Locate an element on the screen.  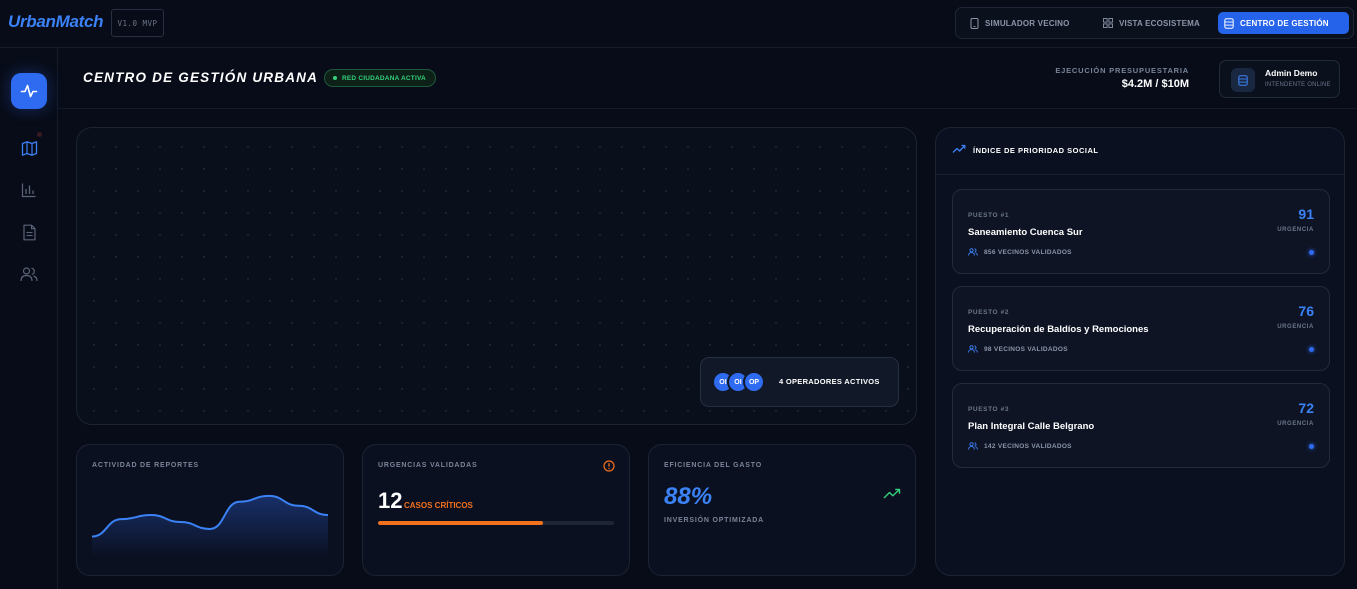
critical-label: CASOS CRÍTICOS is located at coordinates (438, 505).